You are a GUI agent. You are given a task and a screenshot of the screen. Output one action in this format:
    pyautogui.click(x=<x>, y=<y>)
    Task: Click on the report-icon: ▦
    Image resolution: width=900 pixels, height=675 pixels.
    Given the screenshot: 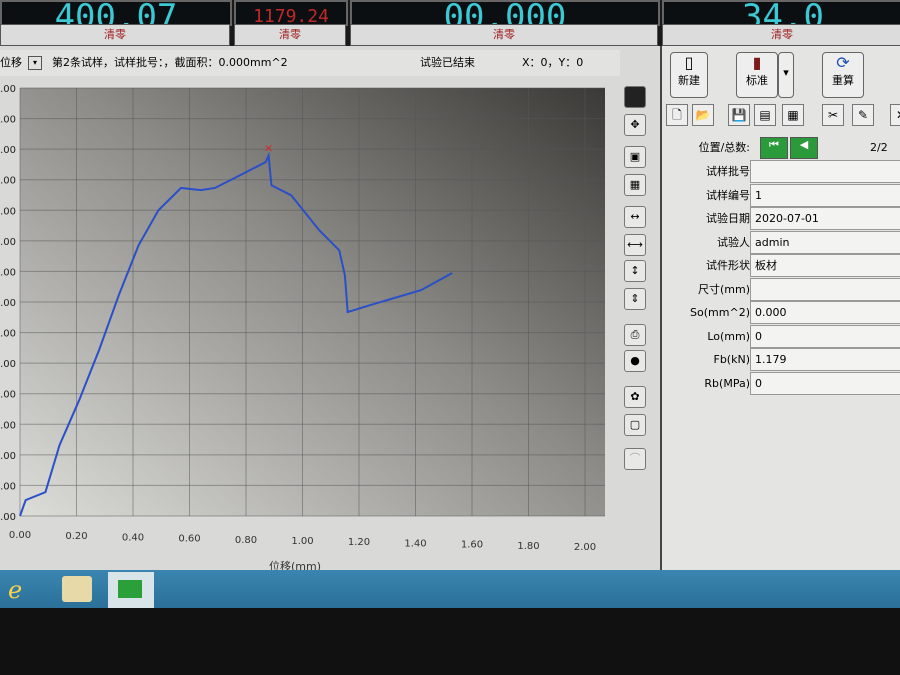 What is the action you would take?
    pyautogui.click(x=793, y=115)
    